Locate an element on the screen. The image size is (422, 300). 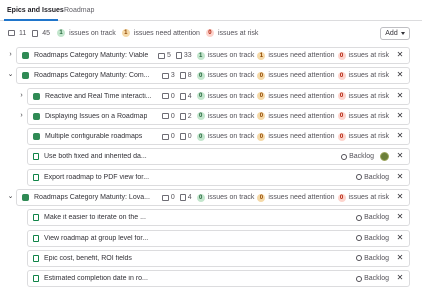
chevron-down-icon is located at coordinates (402, 33).